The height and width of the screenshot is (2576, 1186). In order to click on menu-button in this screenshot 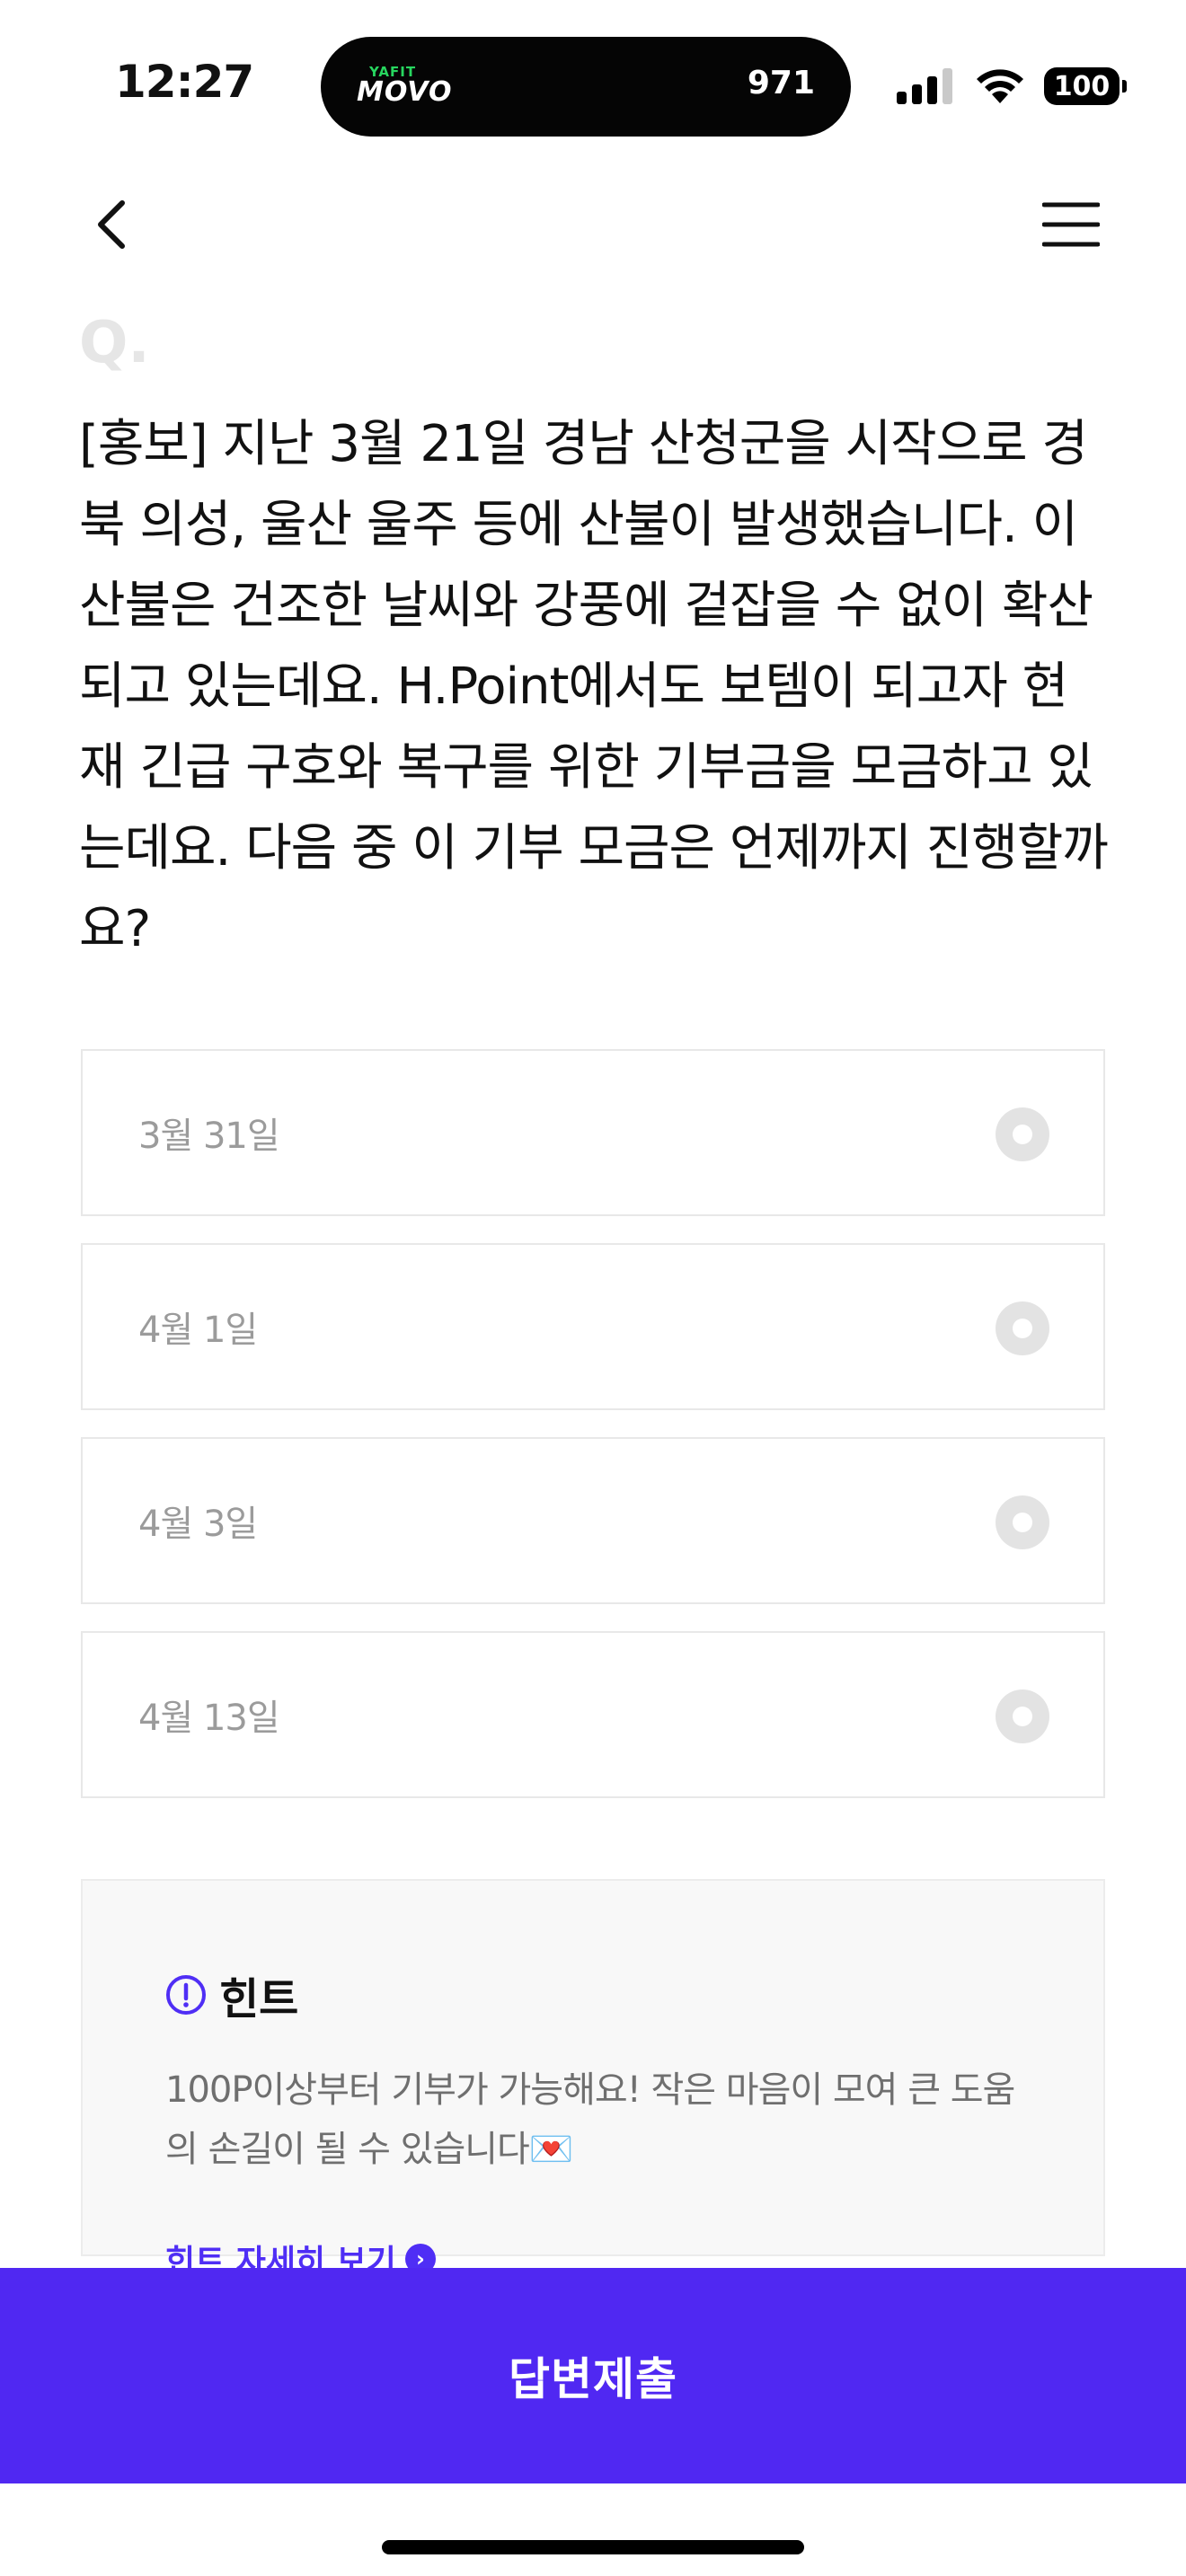, I will do `click(1071, 224)`.